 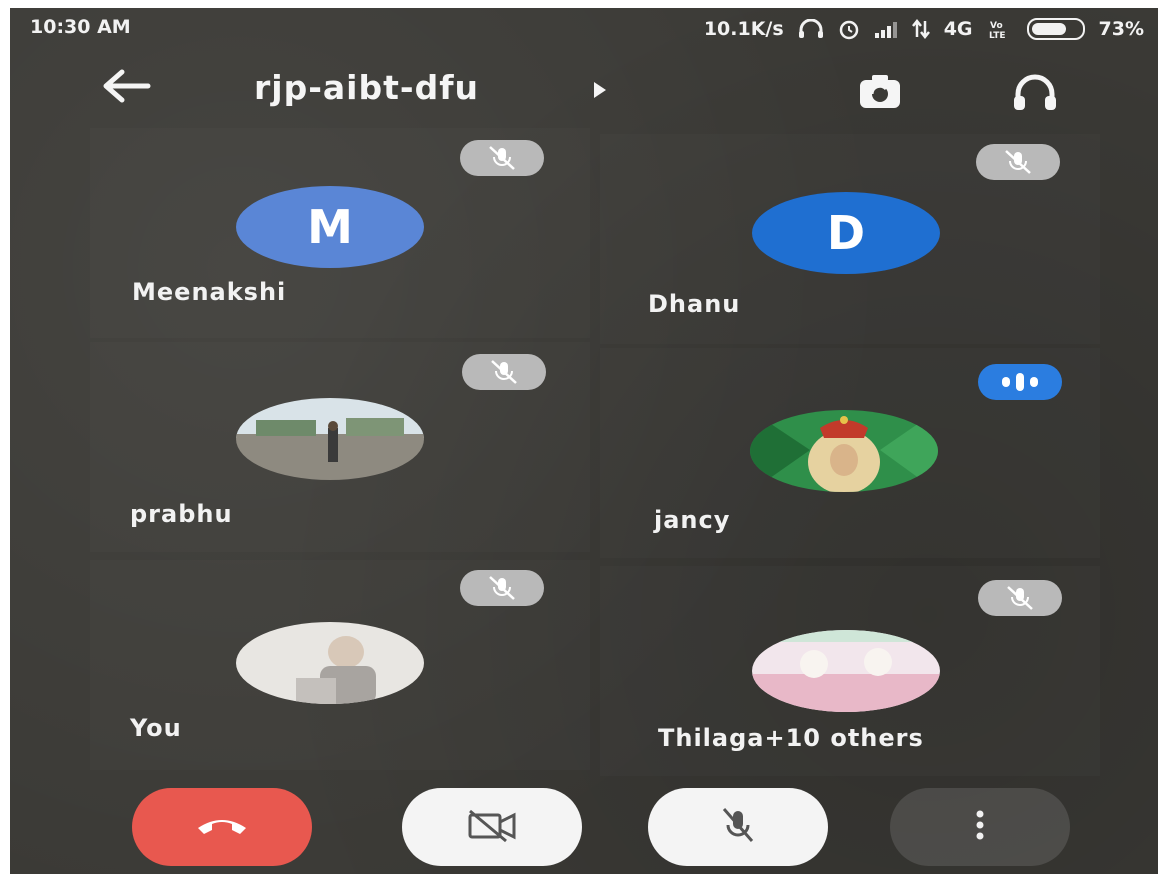 I want to click on participant-tile: M Meenakshi, so click(x=340, y=233).